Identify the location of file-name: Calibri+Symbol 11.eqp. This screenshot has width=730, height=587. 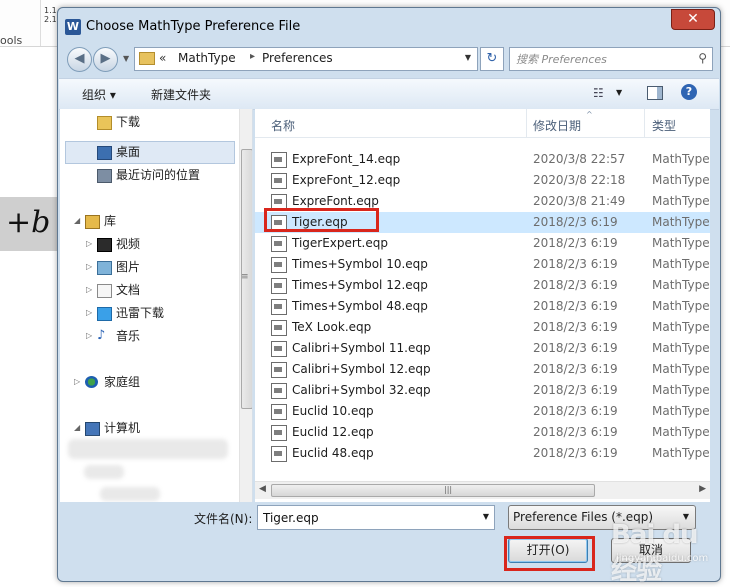
(361, 348).